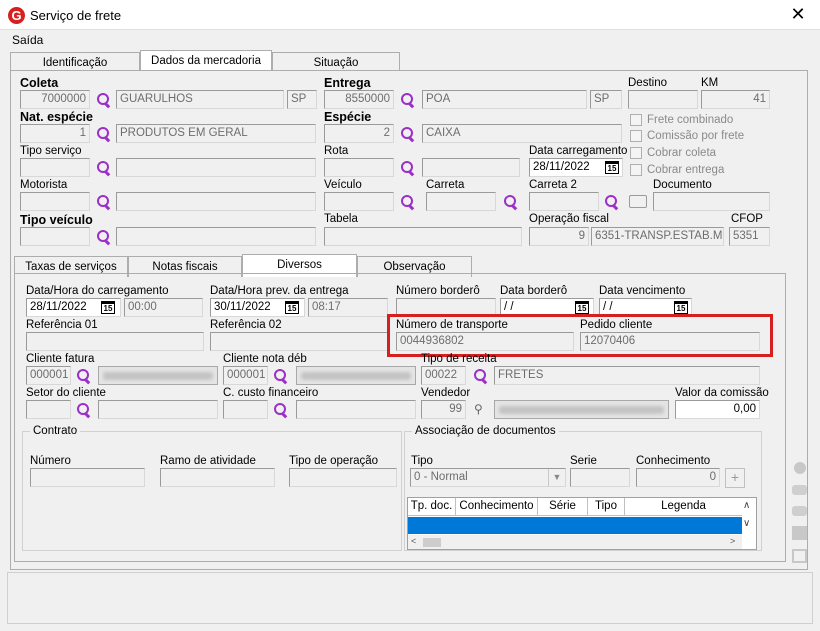  What do you see at coordinates (522, 133) in the screenshot?
I see `especie-desc: CAIXA` at bounding box center [522, 133].